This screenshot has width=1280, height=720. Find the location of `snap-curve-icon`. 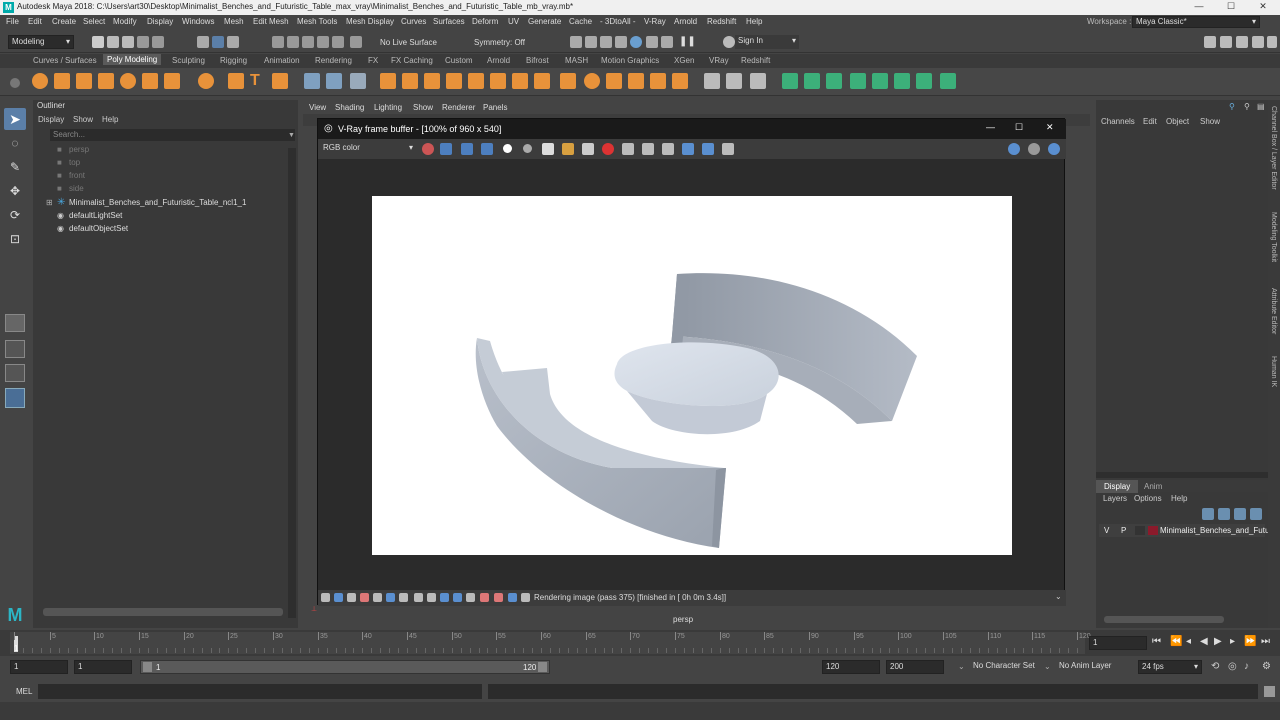

snap-curve-icon is located at coordinates (293, 42).